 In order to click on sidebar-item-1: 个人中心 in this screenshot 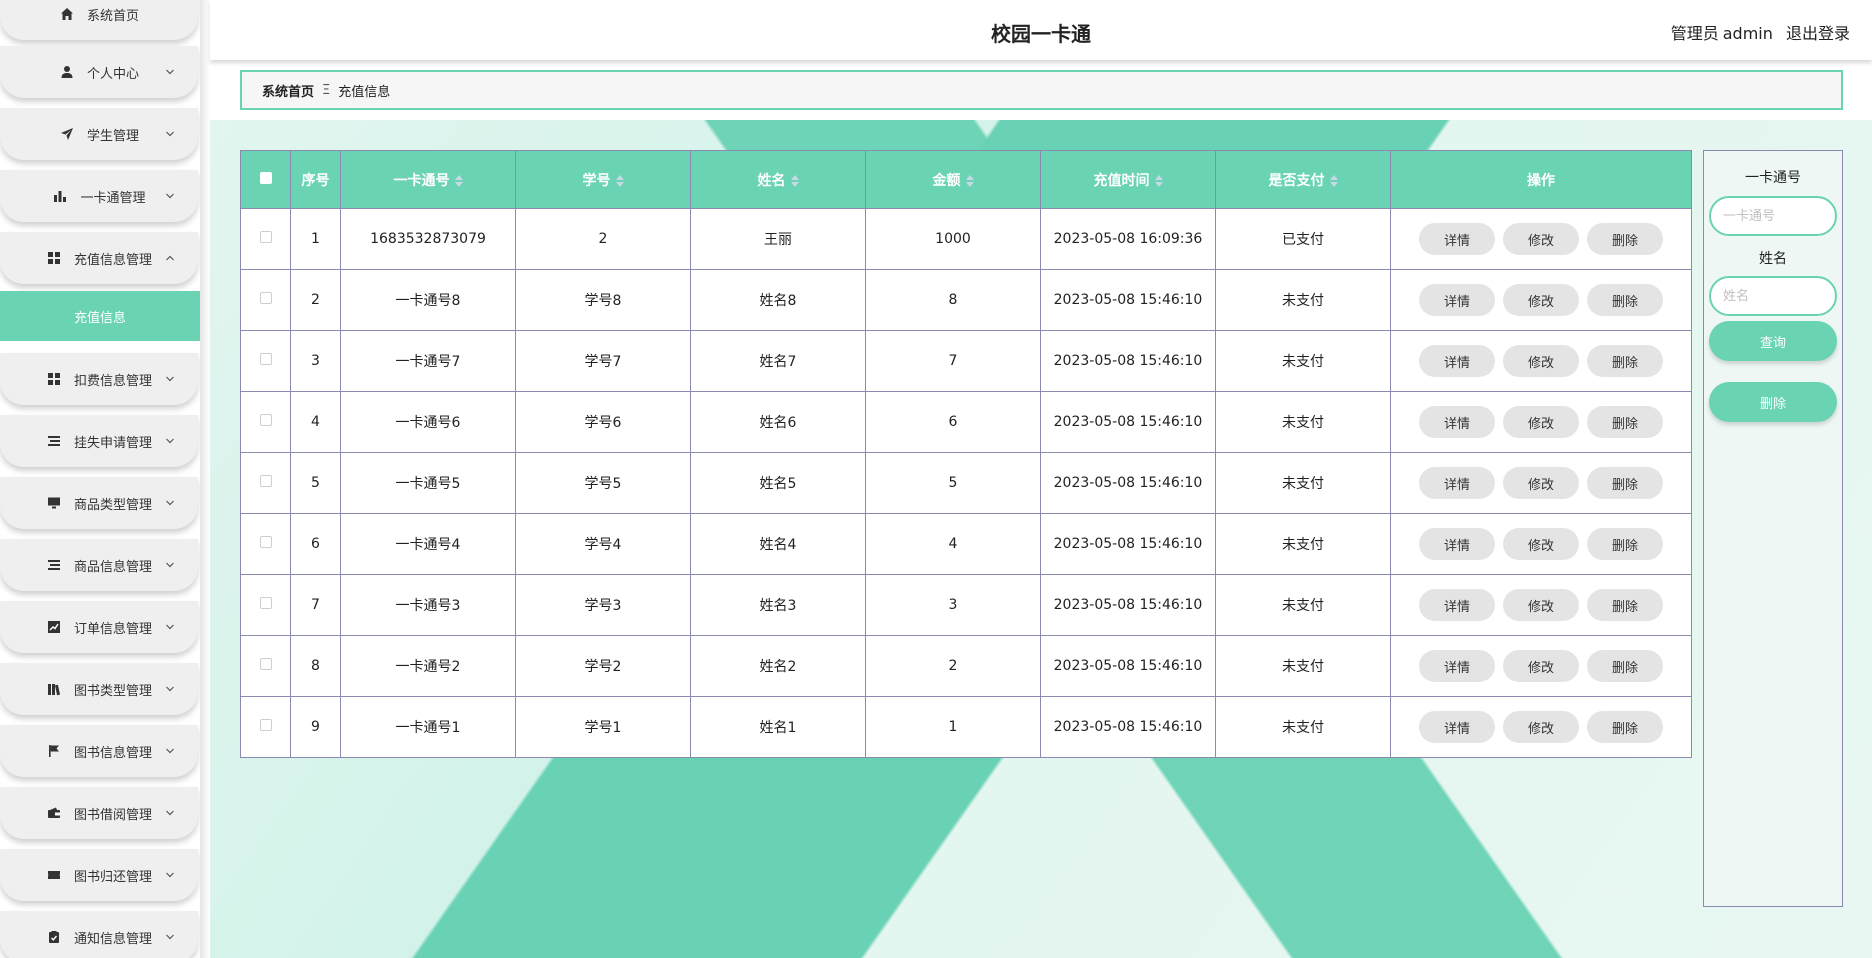, I will do `click(99, 72)`.